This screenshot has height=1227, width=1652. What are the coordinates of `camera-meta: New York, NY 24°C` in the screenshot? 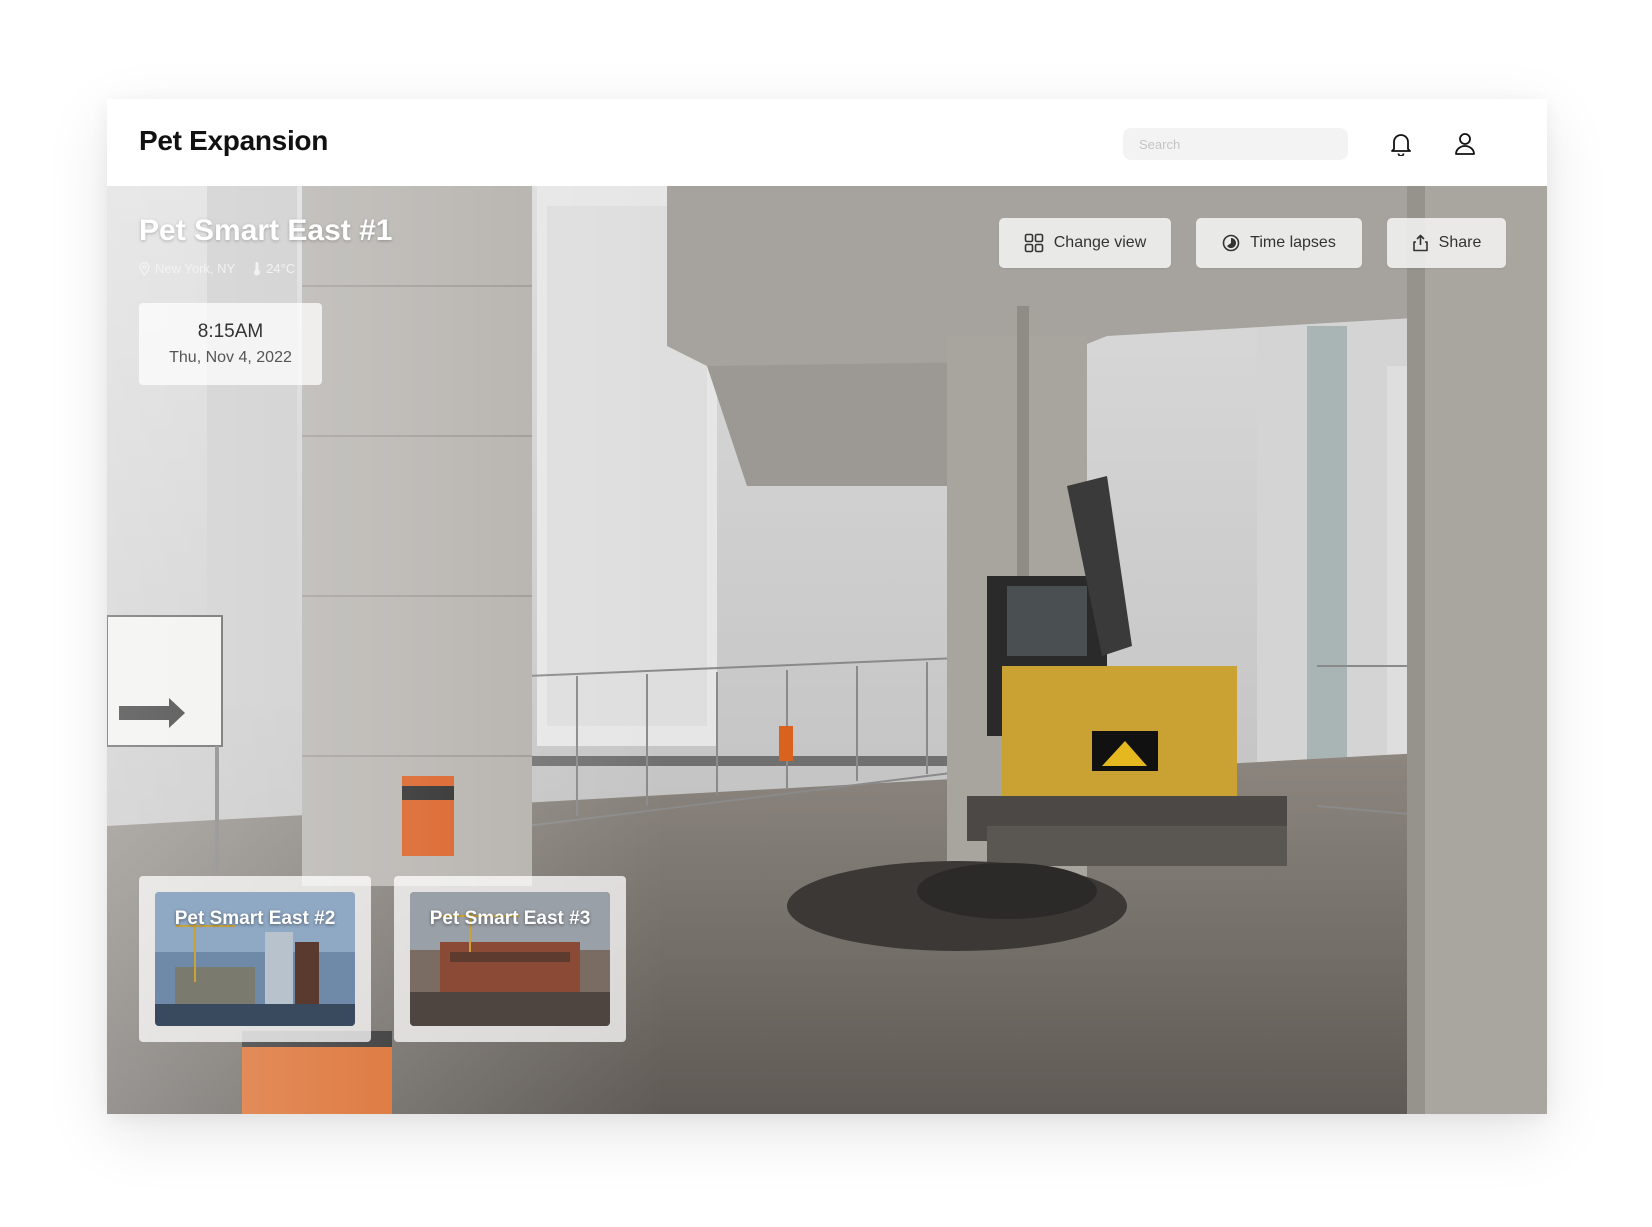 It's located at (217, 268).